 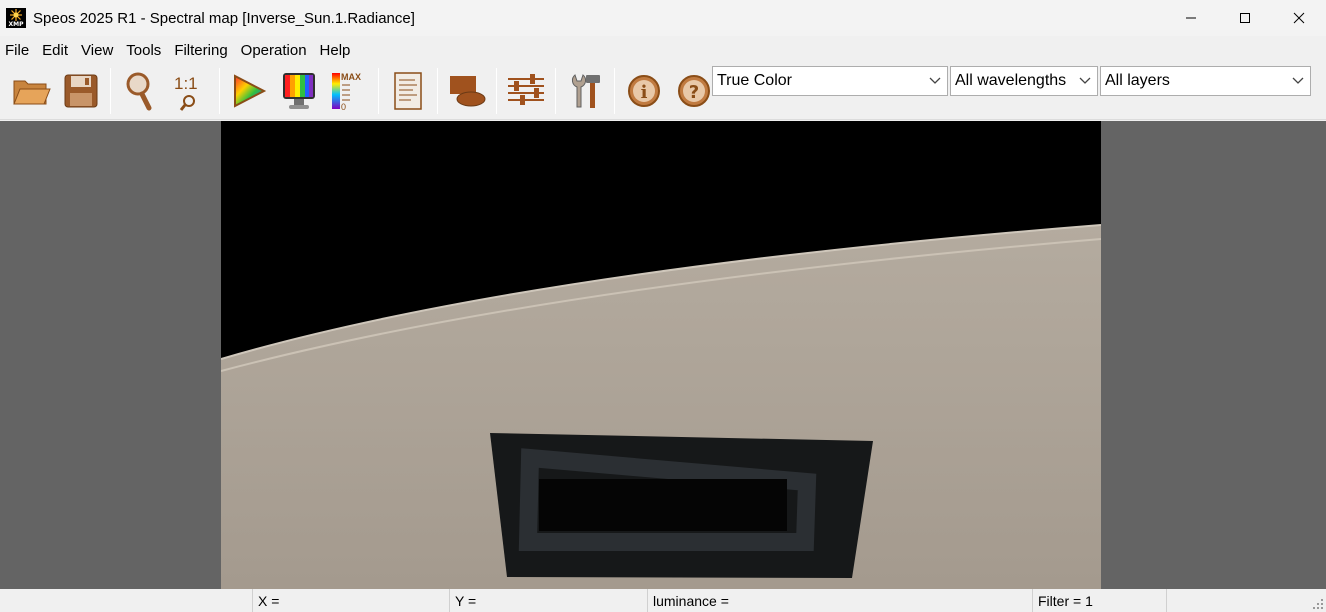 What do you see at coordinates (754, 80) in the screenshot?
I see `color-mode-value: True Color` at bounding box center [754, 80].